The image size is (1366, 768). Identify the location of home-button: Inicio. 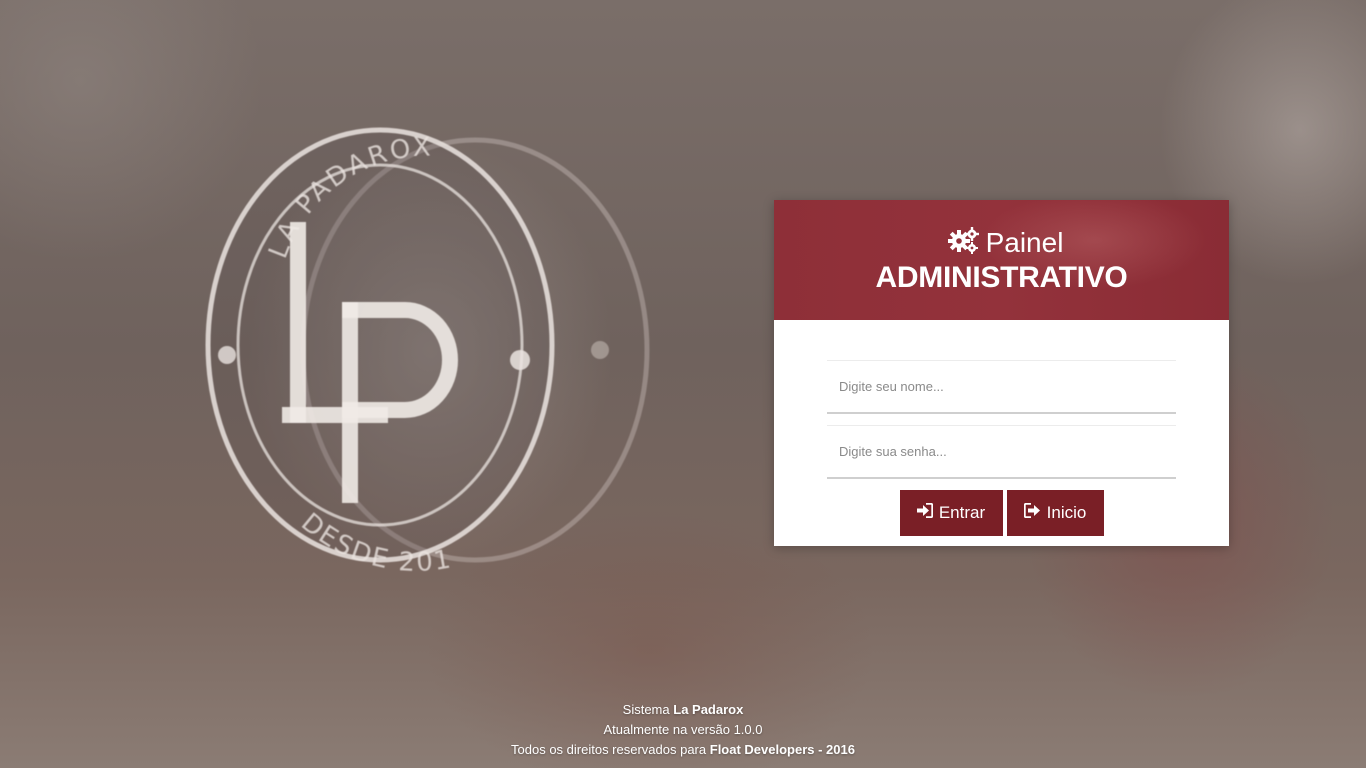
(1055, 513).